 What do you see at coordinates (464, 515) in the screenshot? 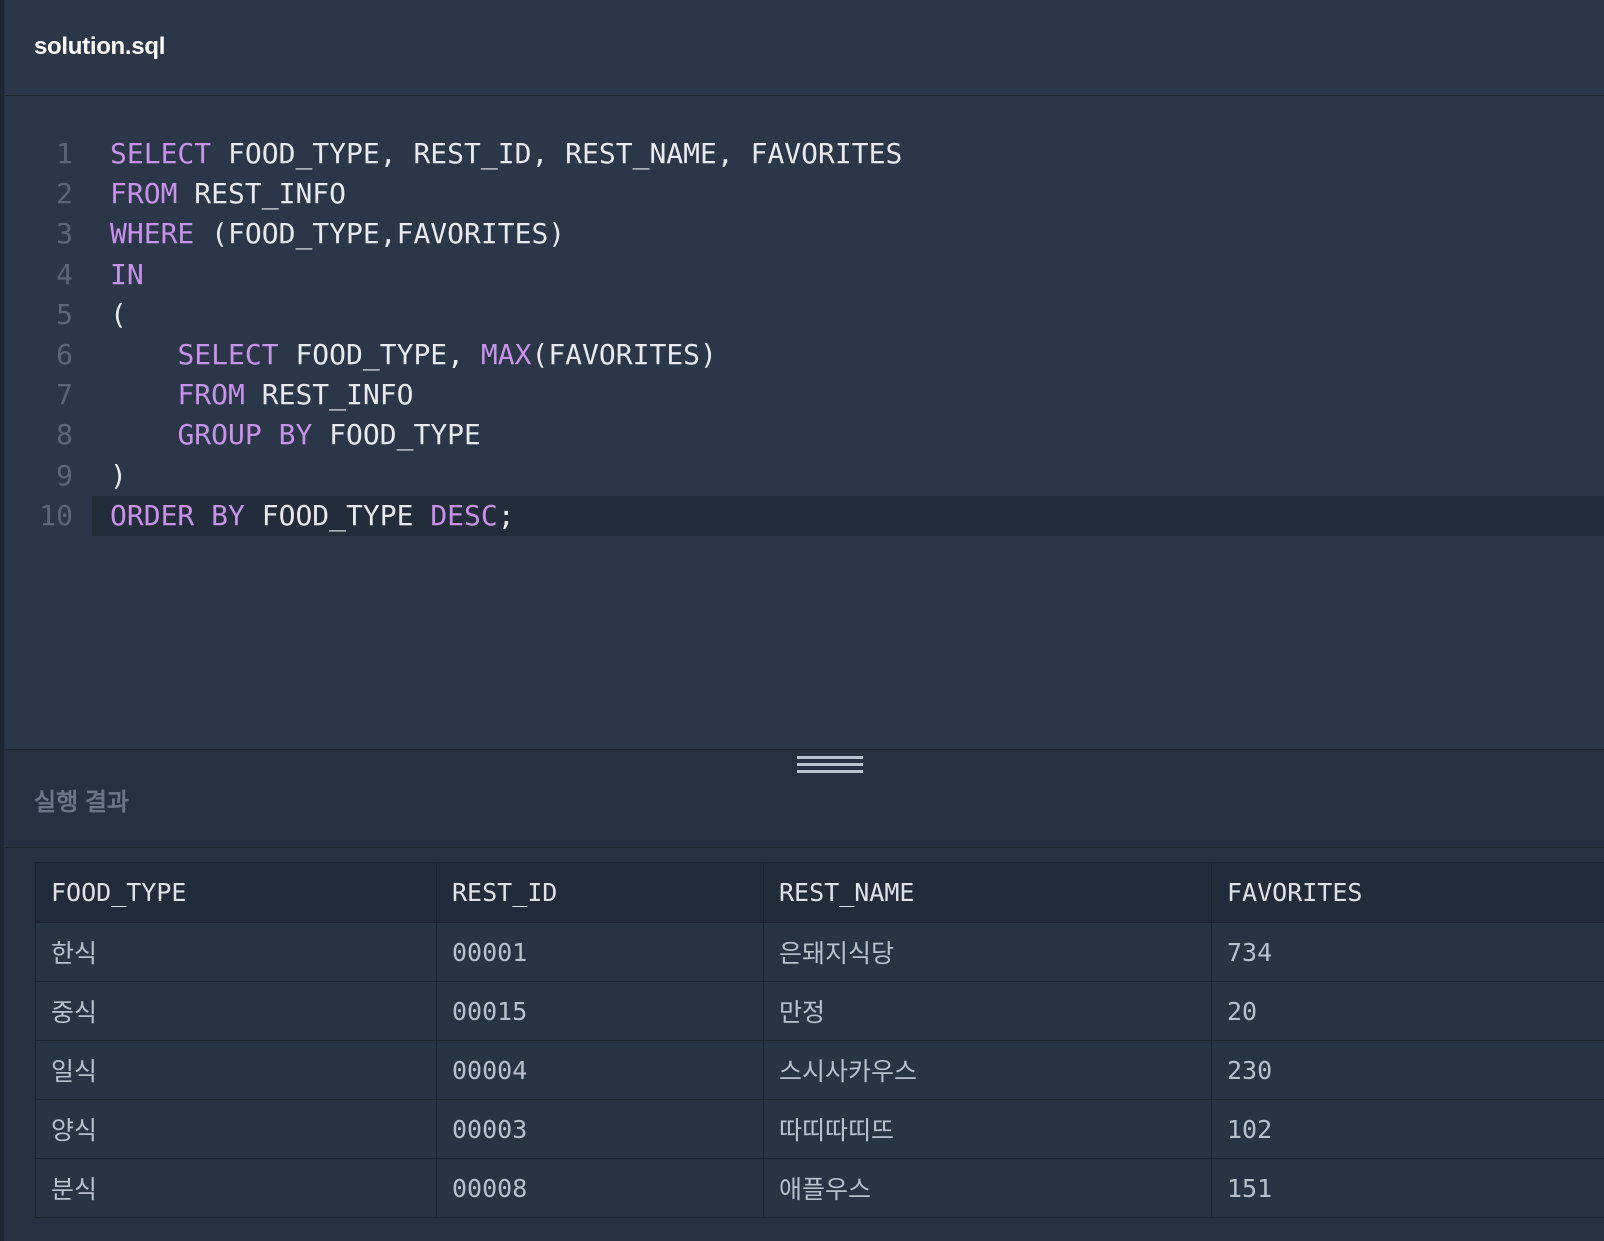
I see `keyword-token: DESC` at bounding box center [464, 515].